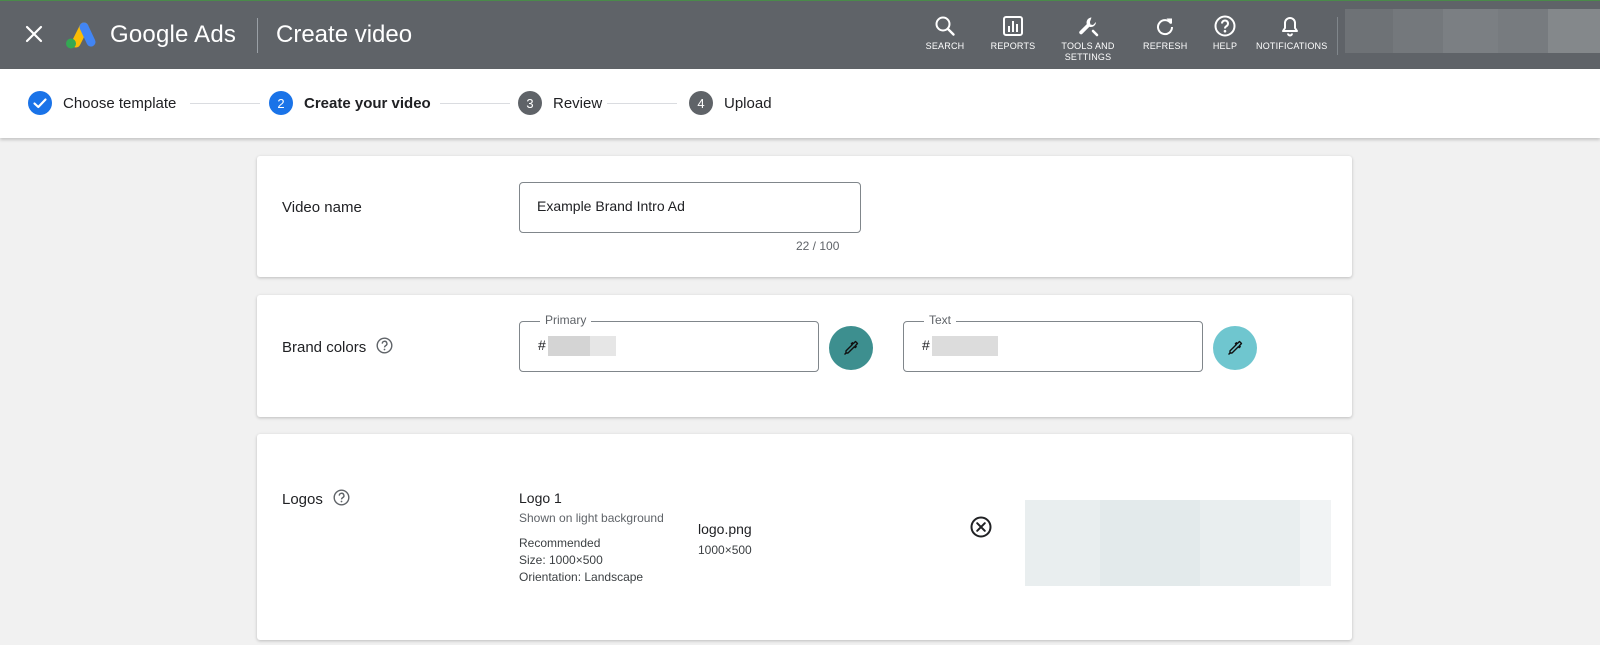 The width and height of the screenshot is (1600, 645). What do you see at coordinates (1165, 27) in the screenshot?
I see `refresh-icon` at bounding box center [1165, 27].